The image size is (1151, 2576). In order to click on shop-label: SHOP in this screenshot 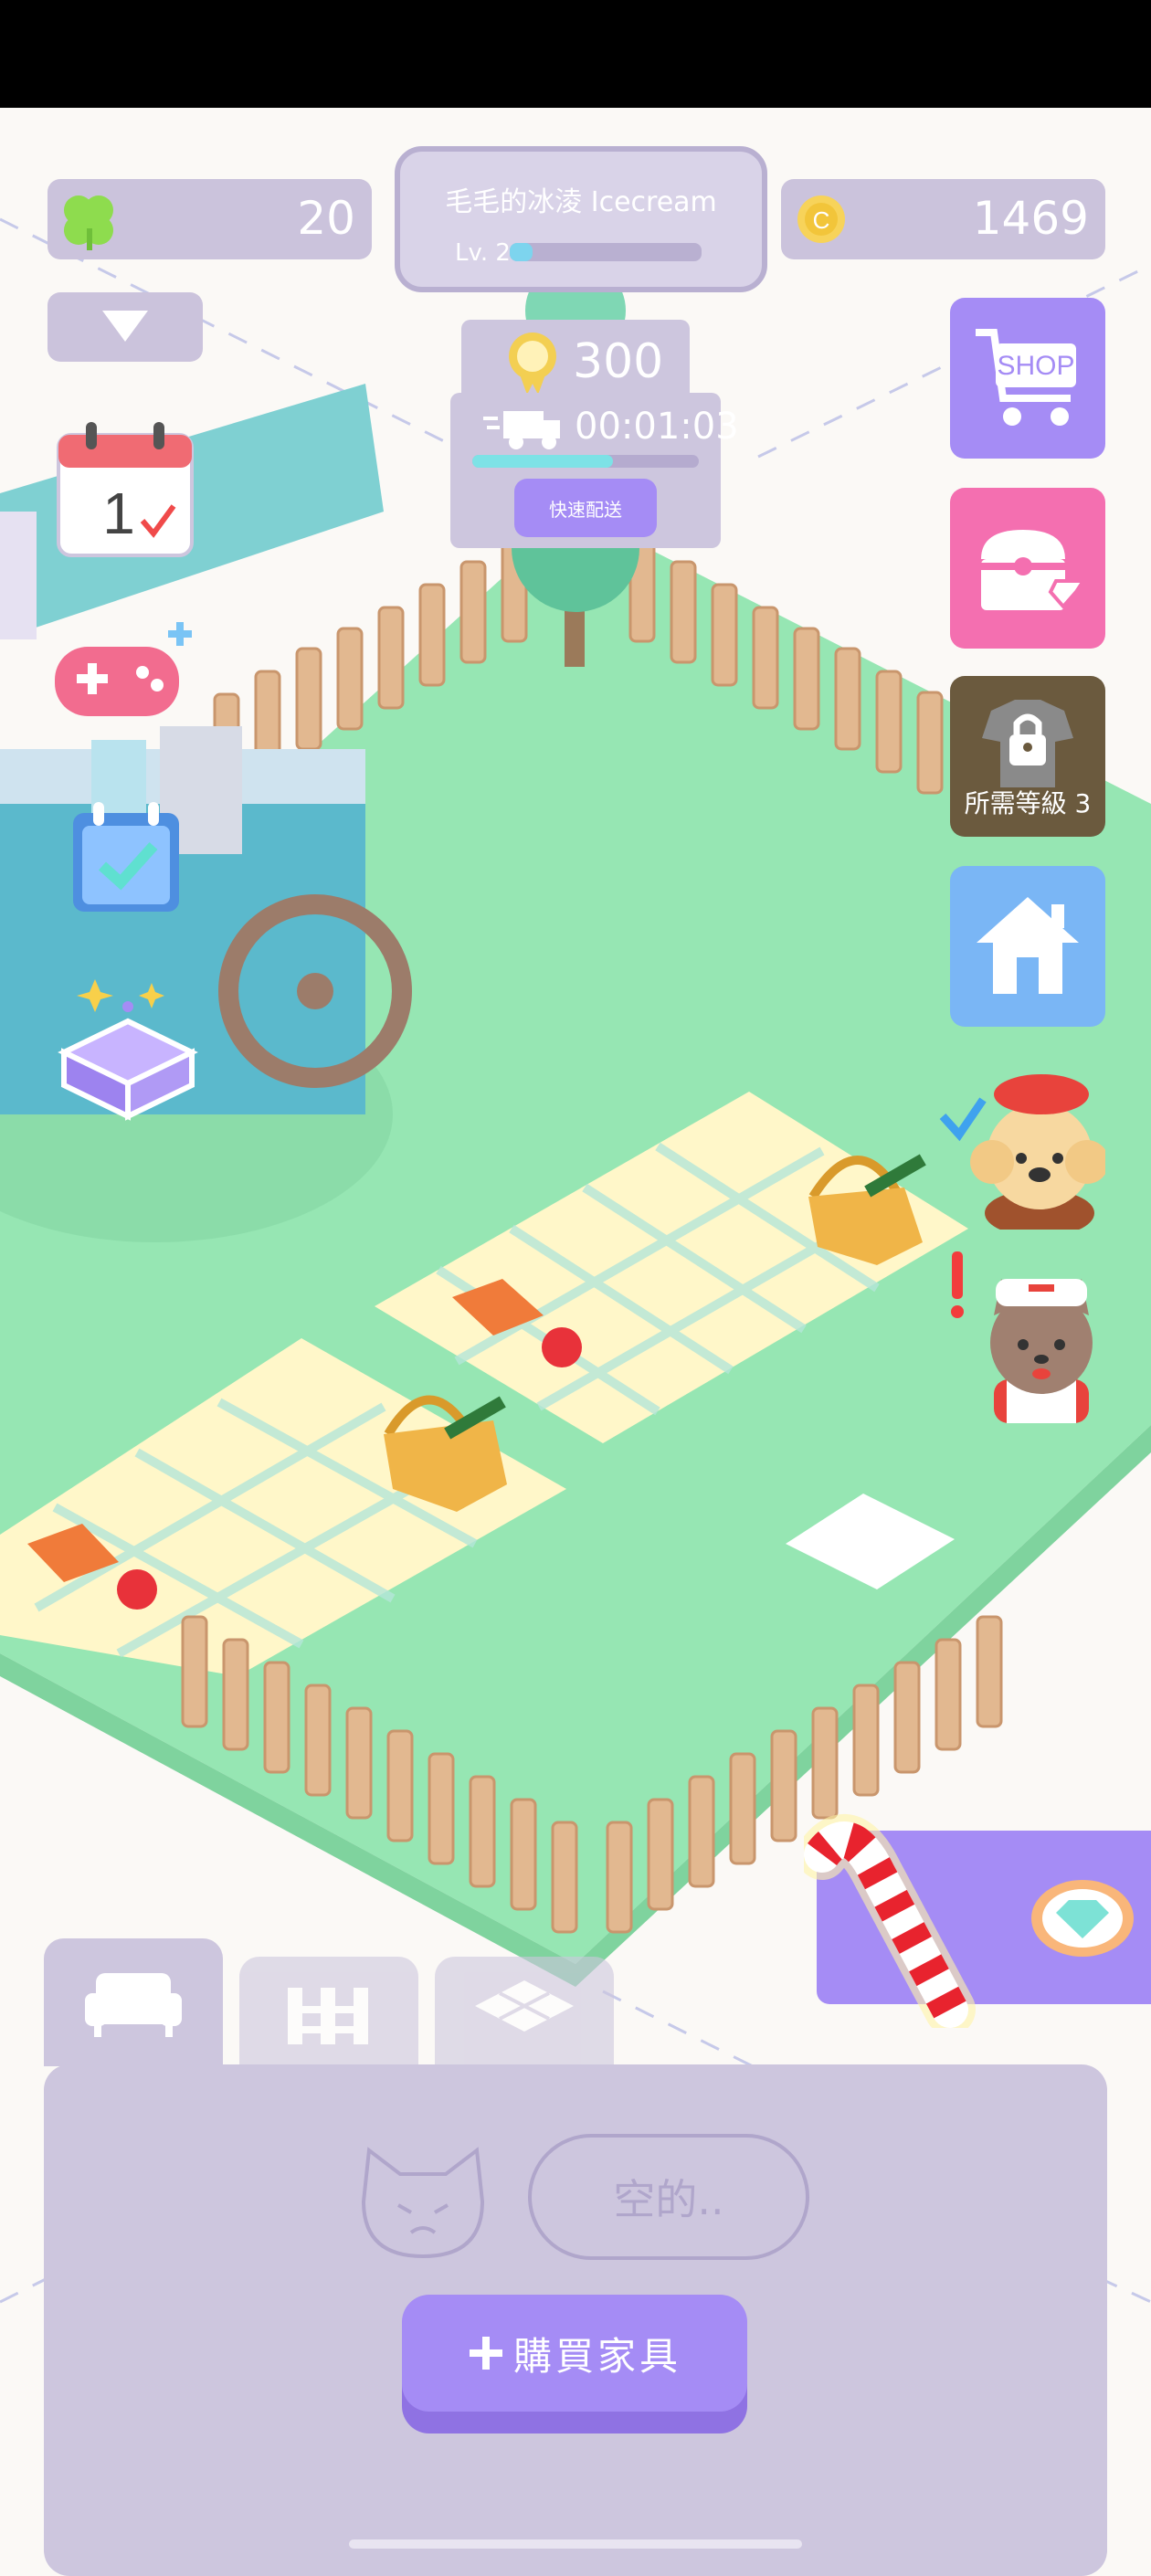, I will do `click(1035, 366)`.